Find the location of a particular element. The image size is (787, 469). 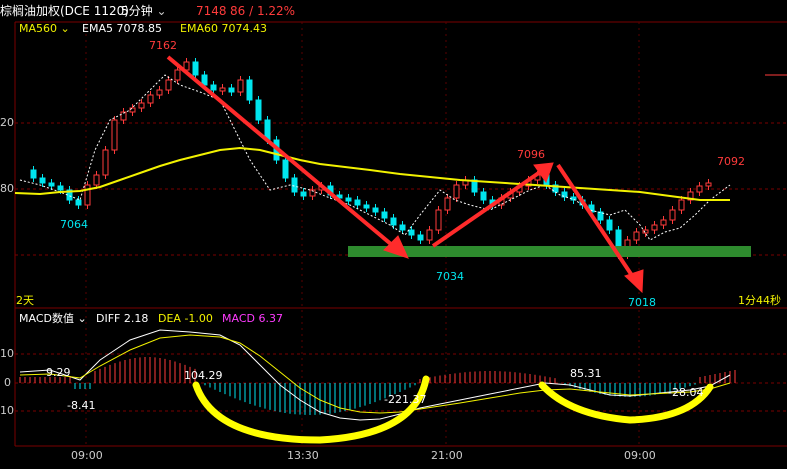

price-axis-label: 80 is located at coordinates (7, 188).